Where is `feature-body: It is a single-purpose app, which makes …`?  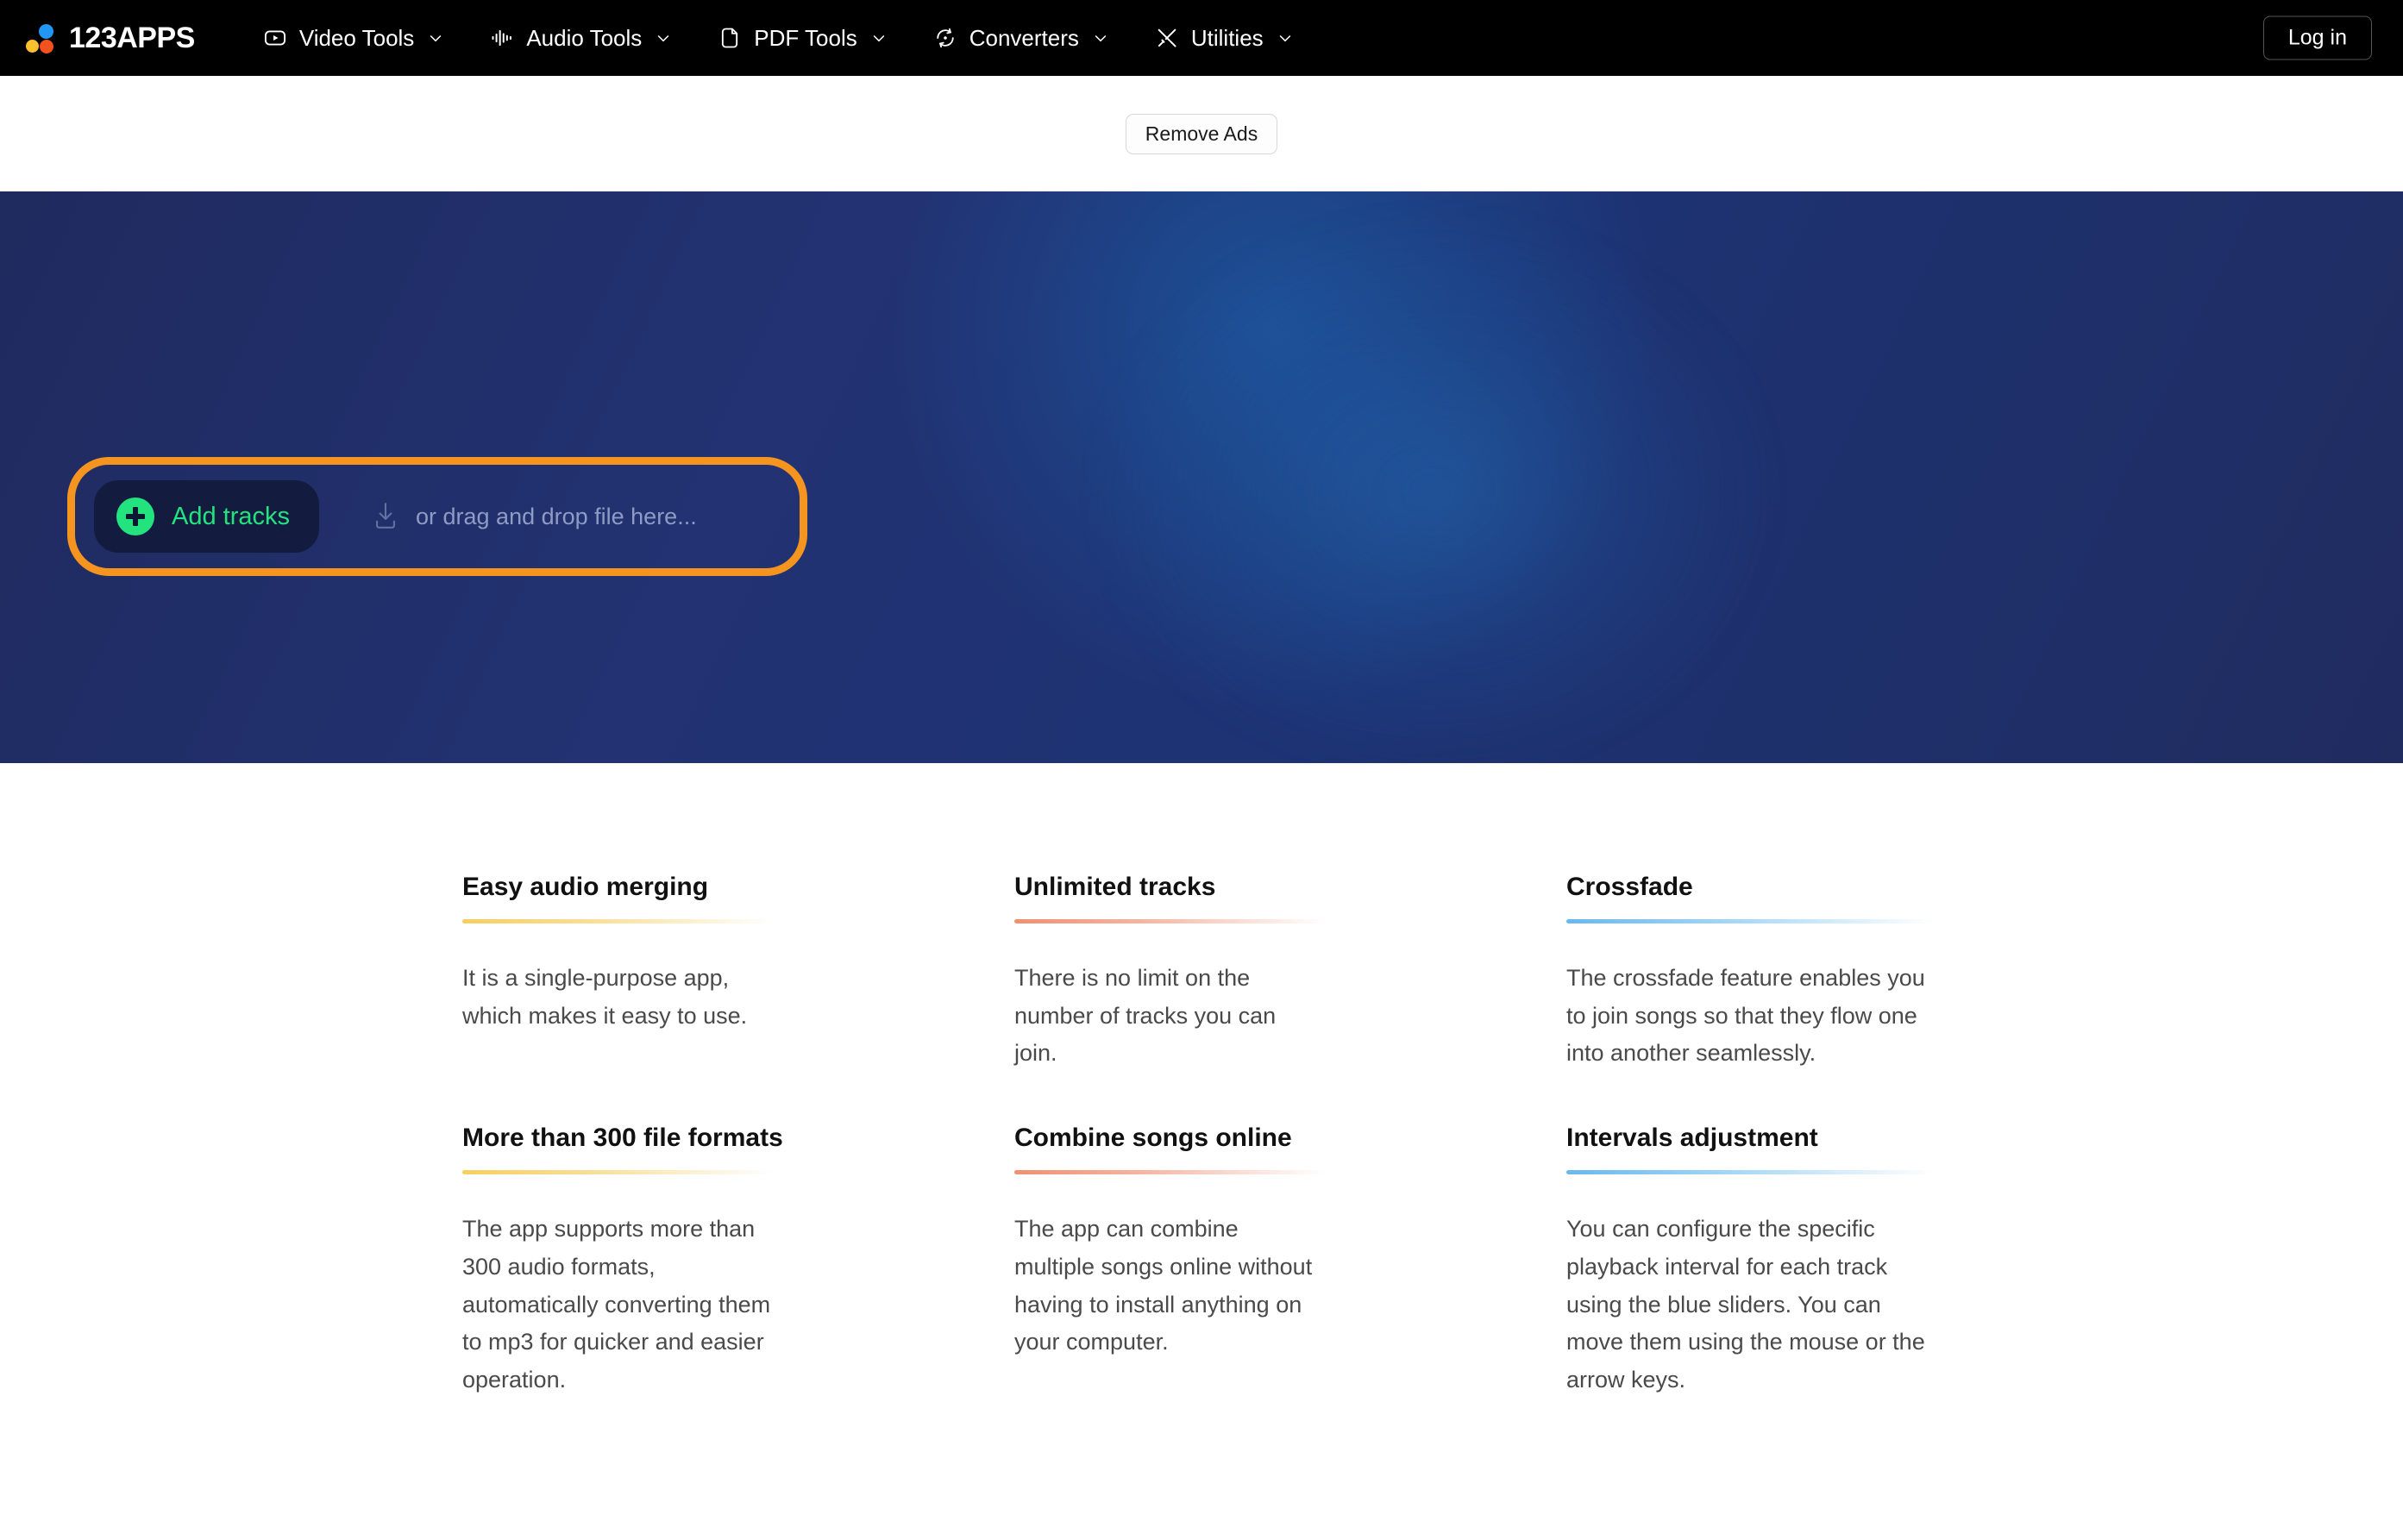 feature-body: It is a single-purpose app, which makes … is located at coordinates (605, 997).